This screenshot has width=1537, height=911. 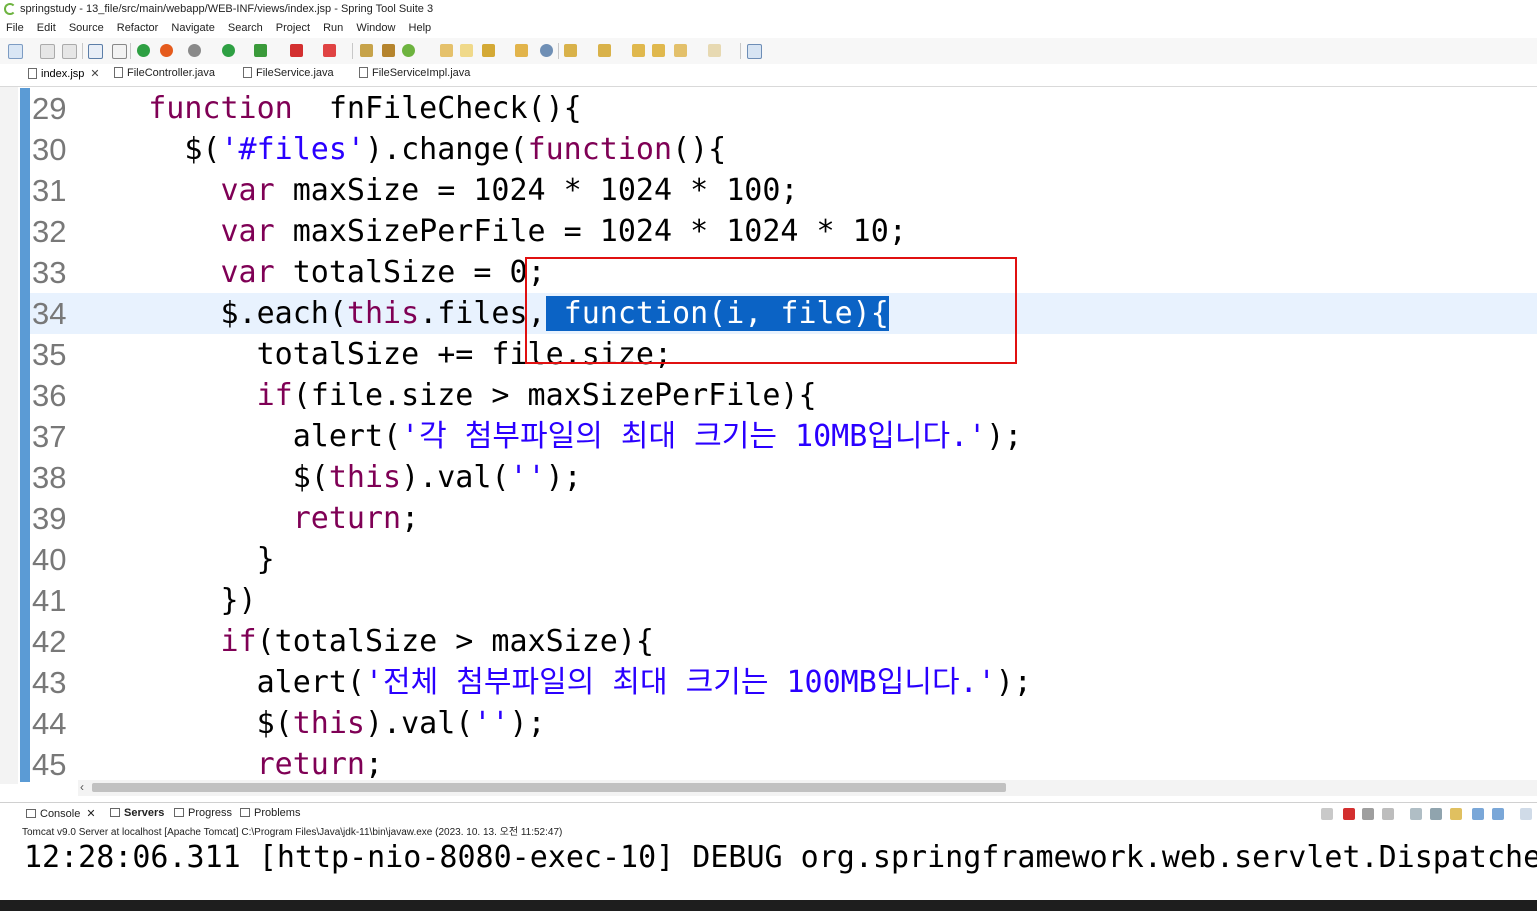 I want to click on code-line: 41 }), so click(x=783, y=600).